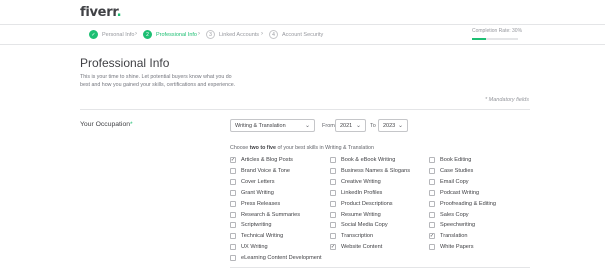  What do you see at coordinates (346, 125) in the screenshot?
I see `from-year-value: 2021` at bounding box center [346, 125].